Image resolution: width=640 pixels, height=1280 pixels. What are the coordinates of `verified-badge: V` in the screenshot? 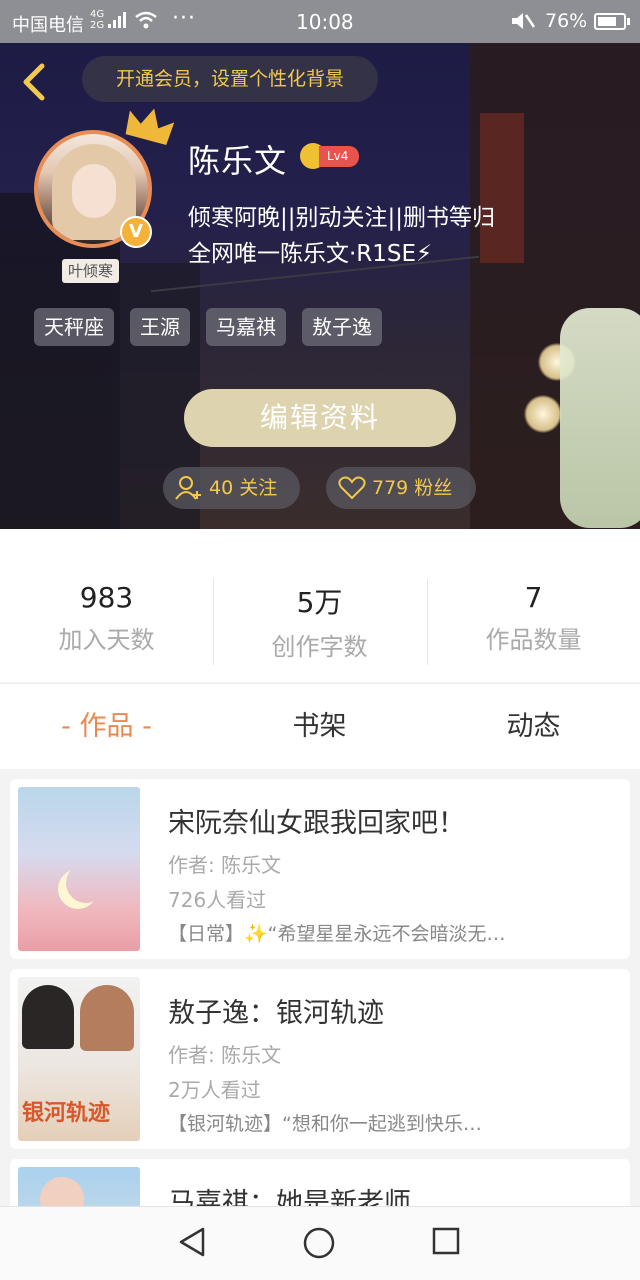 It's located at (136, 232).